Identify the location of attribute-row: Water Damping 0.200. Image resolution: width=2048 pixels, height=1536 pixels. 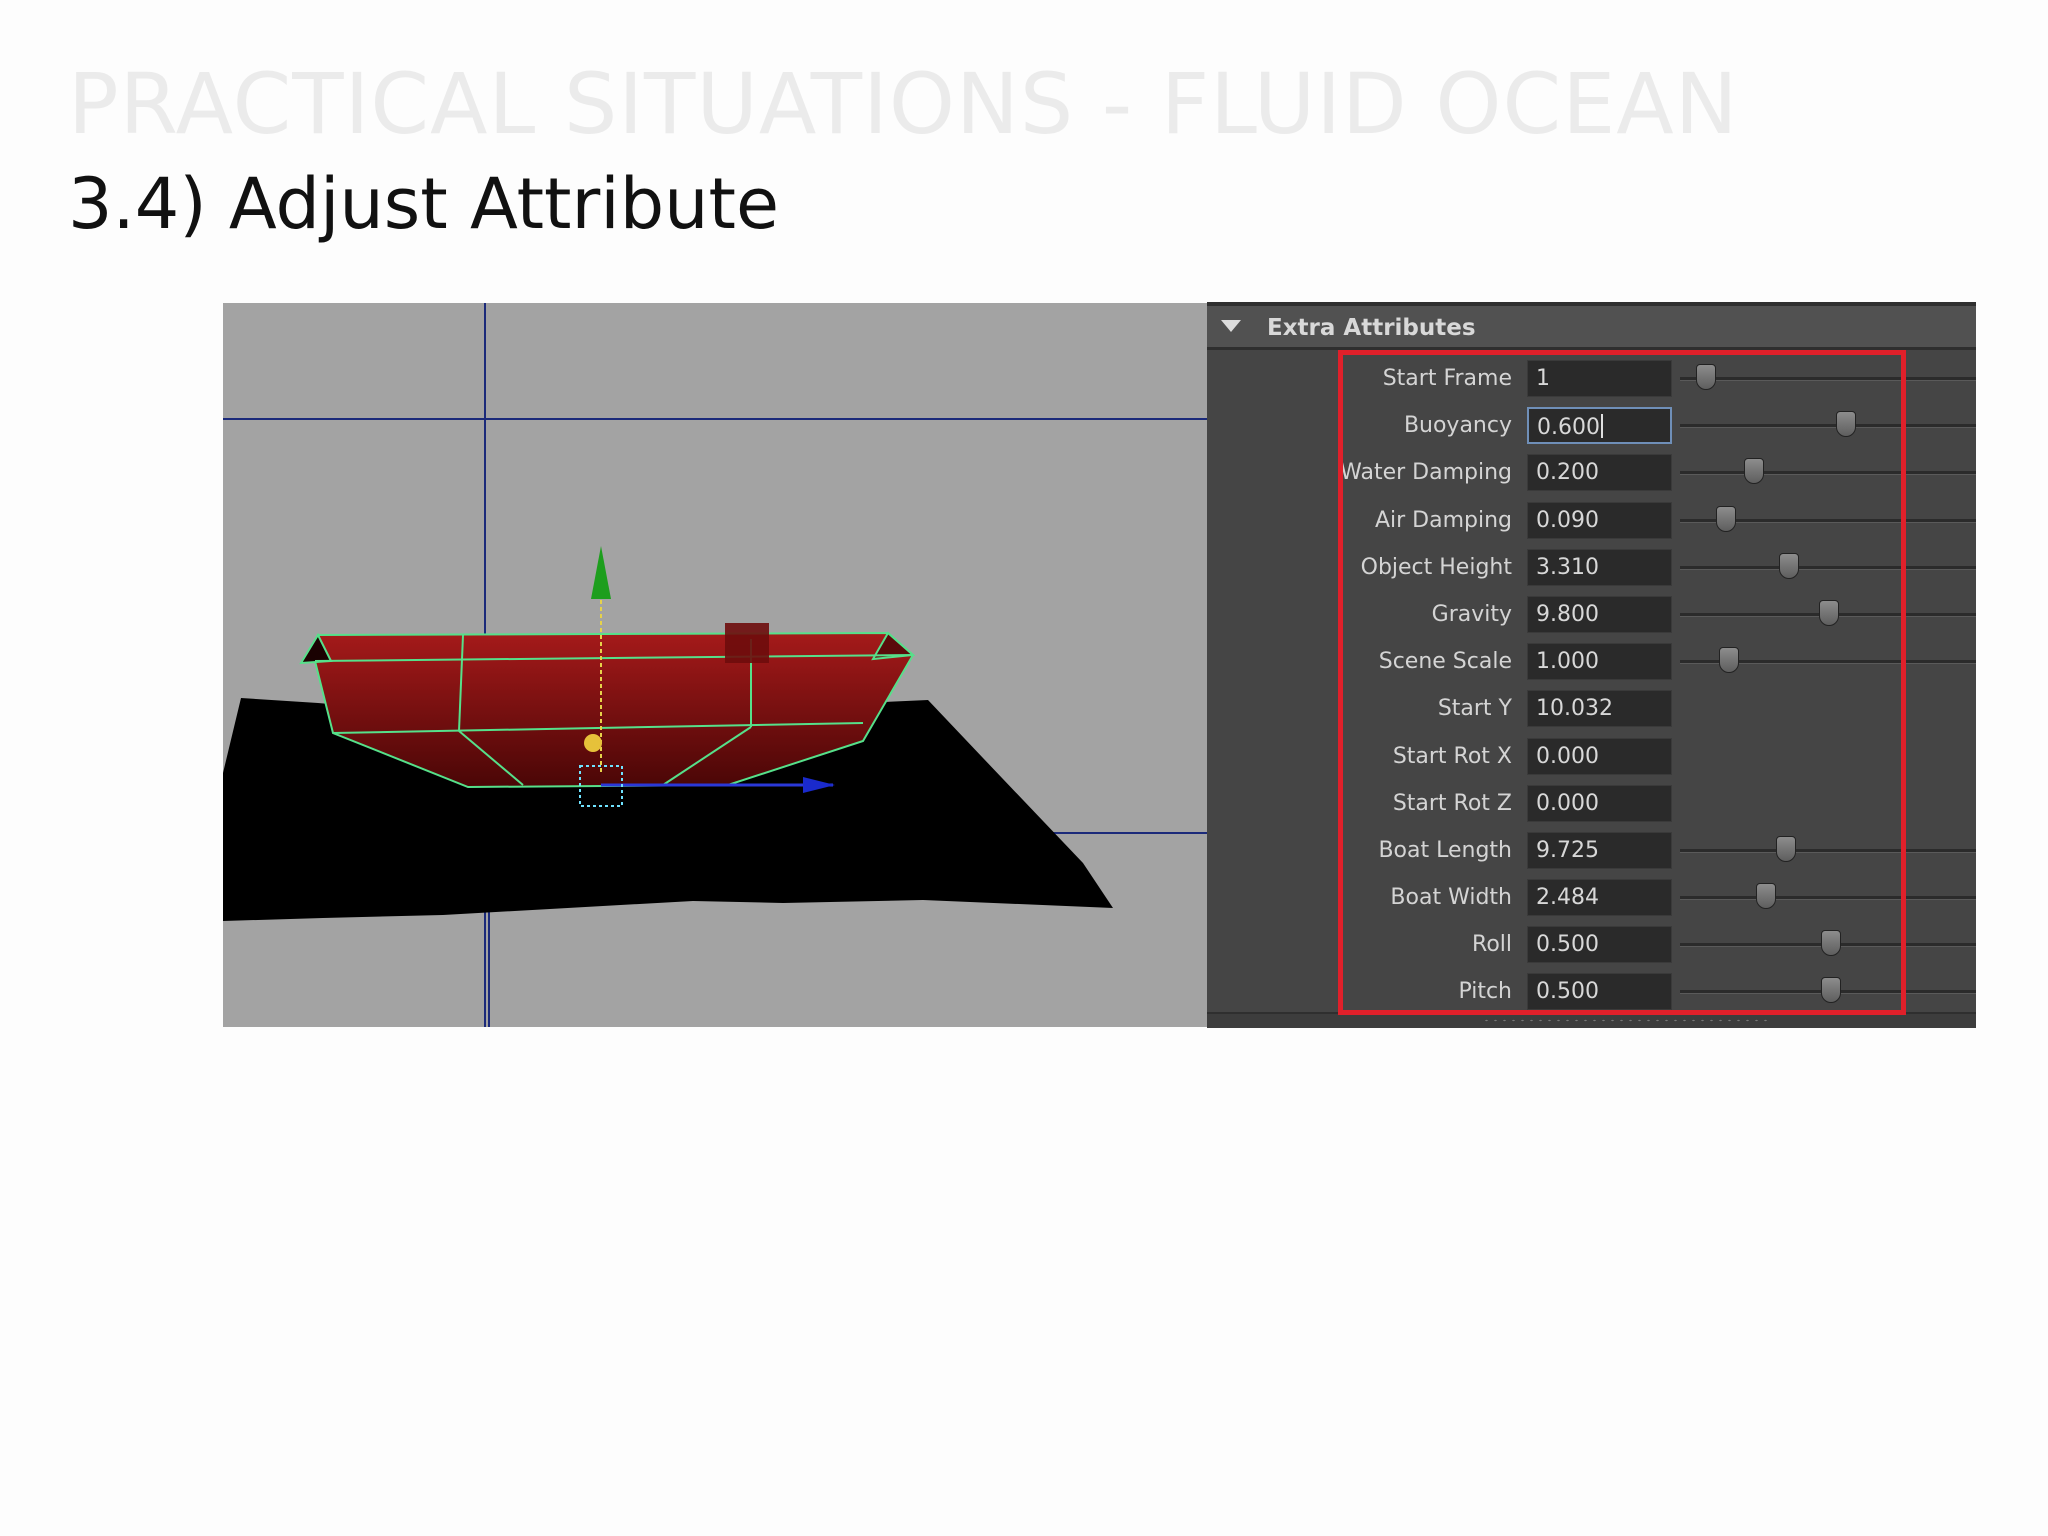
(1591, 475).